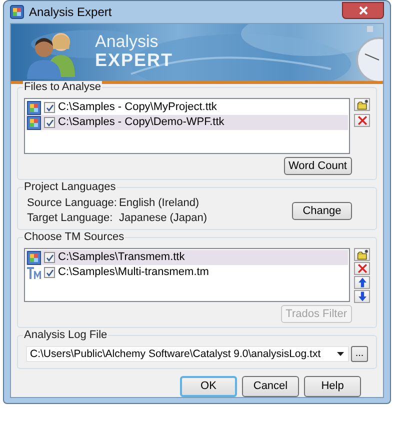  I want to click on field-value: Japanese (Japan), so click(163, 218).